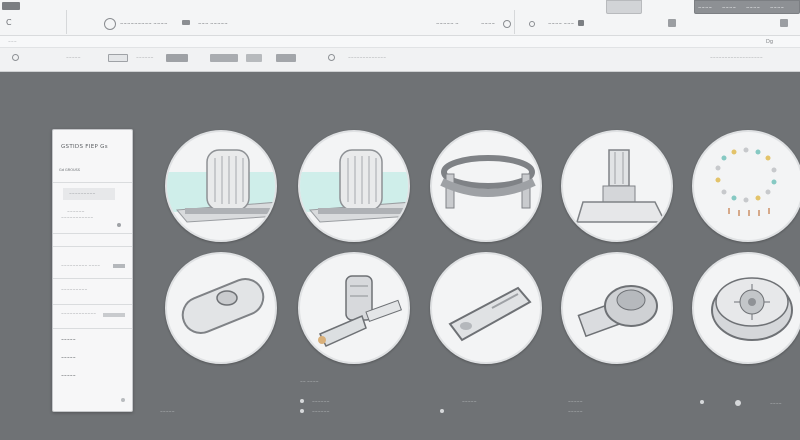 This screenshot has width=800, height=440. Describe the element at coordinates (74, 290) in the screenshot. I see `panel-item: ~~~~~~~~~` at that location.